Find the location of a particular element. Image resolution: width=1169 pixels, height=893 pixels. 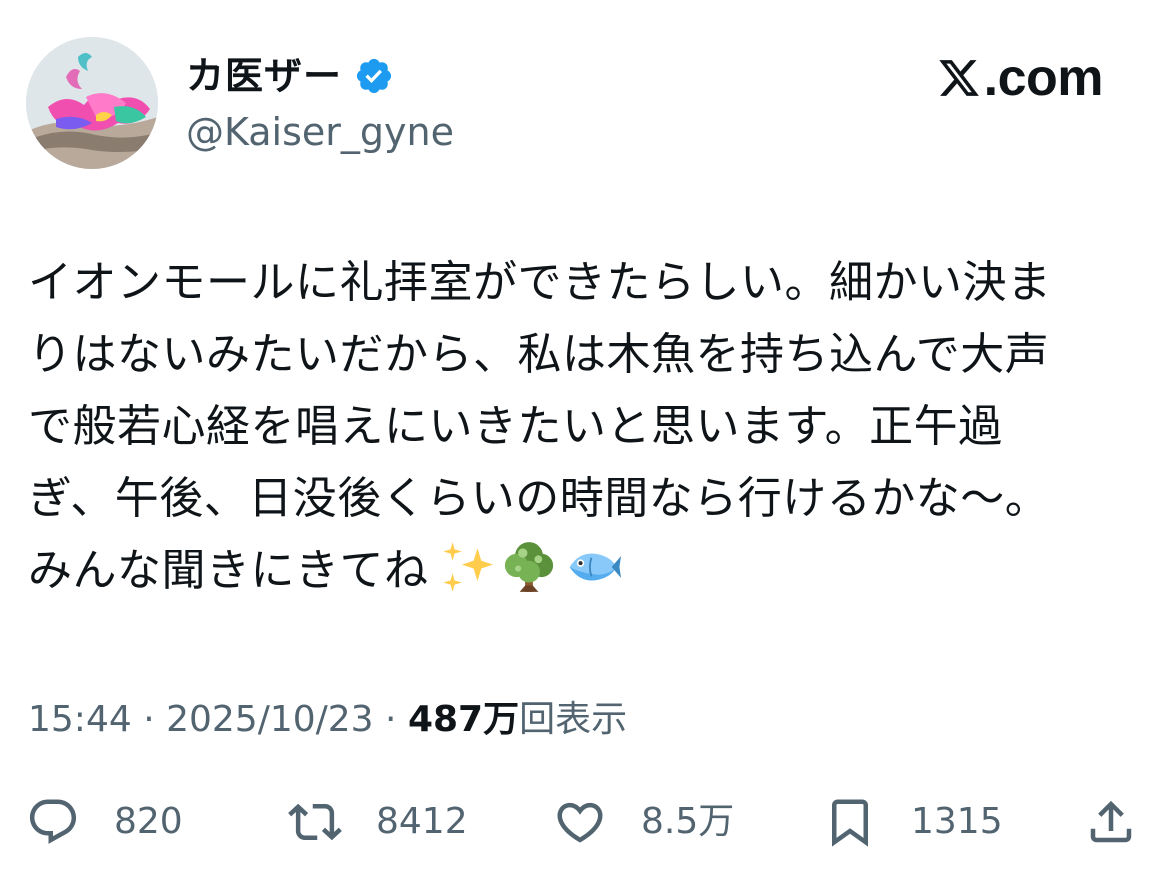

views-count: 487万 is located at coordinates (463, 719).